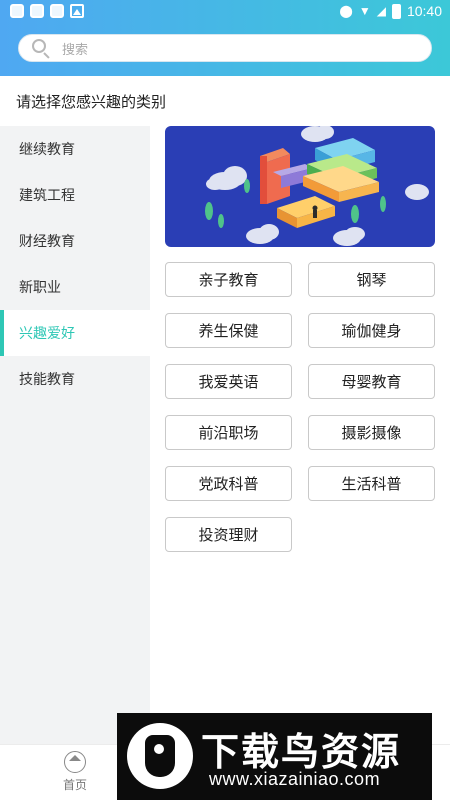 Image resolution: width=450 pixels, height=800 pixels. I want to click on search-bar: 搜索, so click(225, 48).